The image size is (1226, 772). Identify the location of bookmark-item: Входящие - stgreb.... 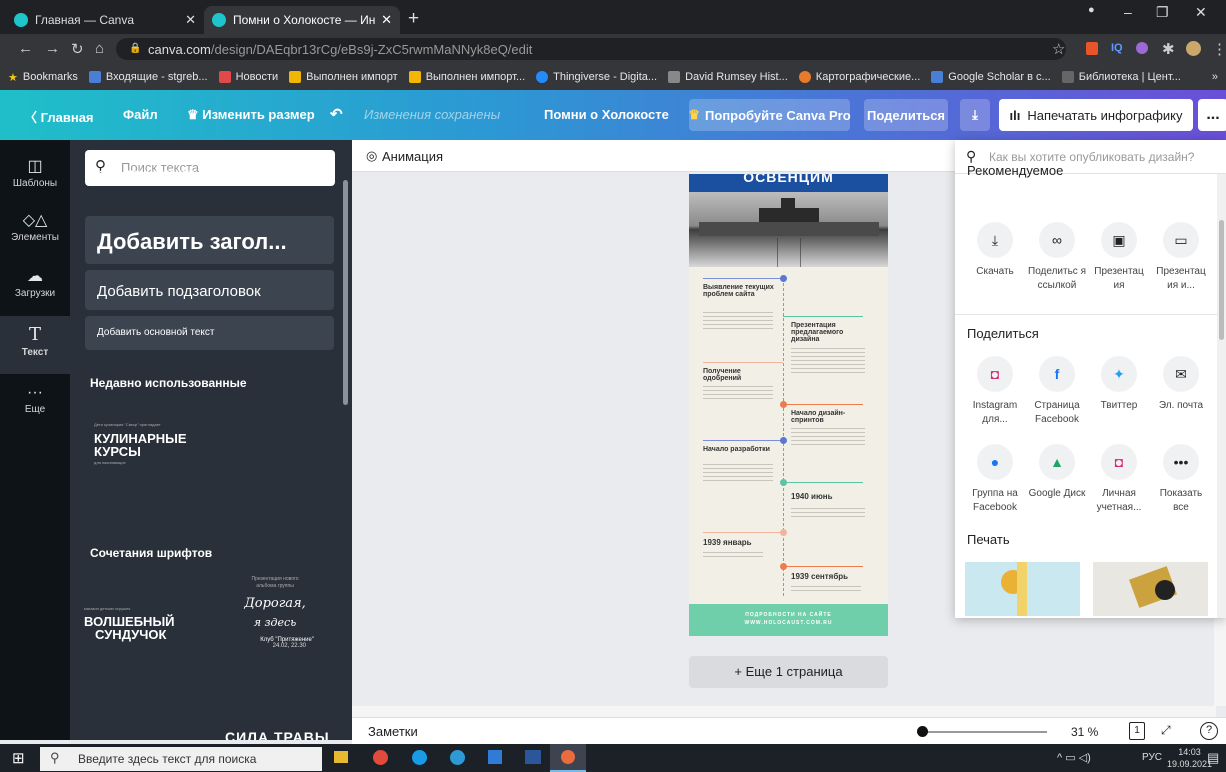
(148, 77).